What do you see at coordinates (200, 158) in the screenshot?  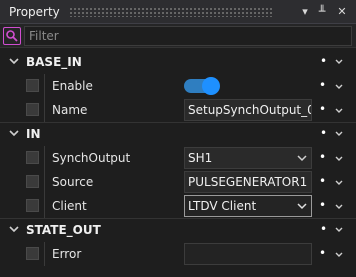 I see `dropdown-value: SH1` at bounding box center [200, 158].